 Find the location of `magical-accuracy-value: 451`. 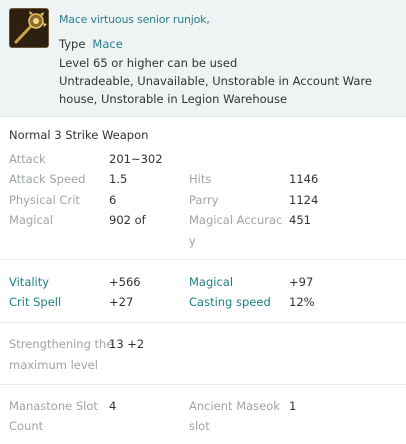

magical-accuracy-value: 451 is located at coordinates (300, 220).